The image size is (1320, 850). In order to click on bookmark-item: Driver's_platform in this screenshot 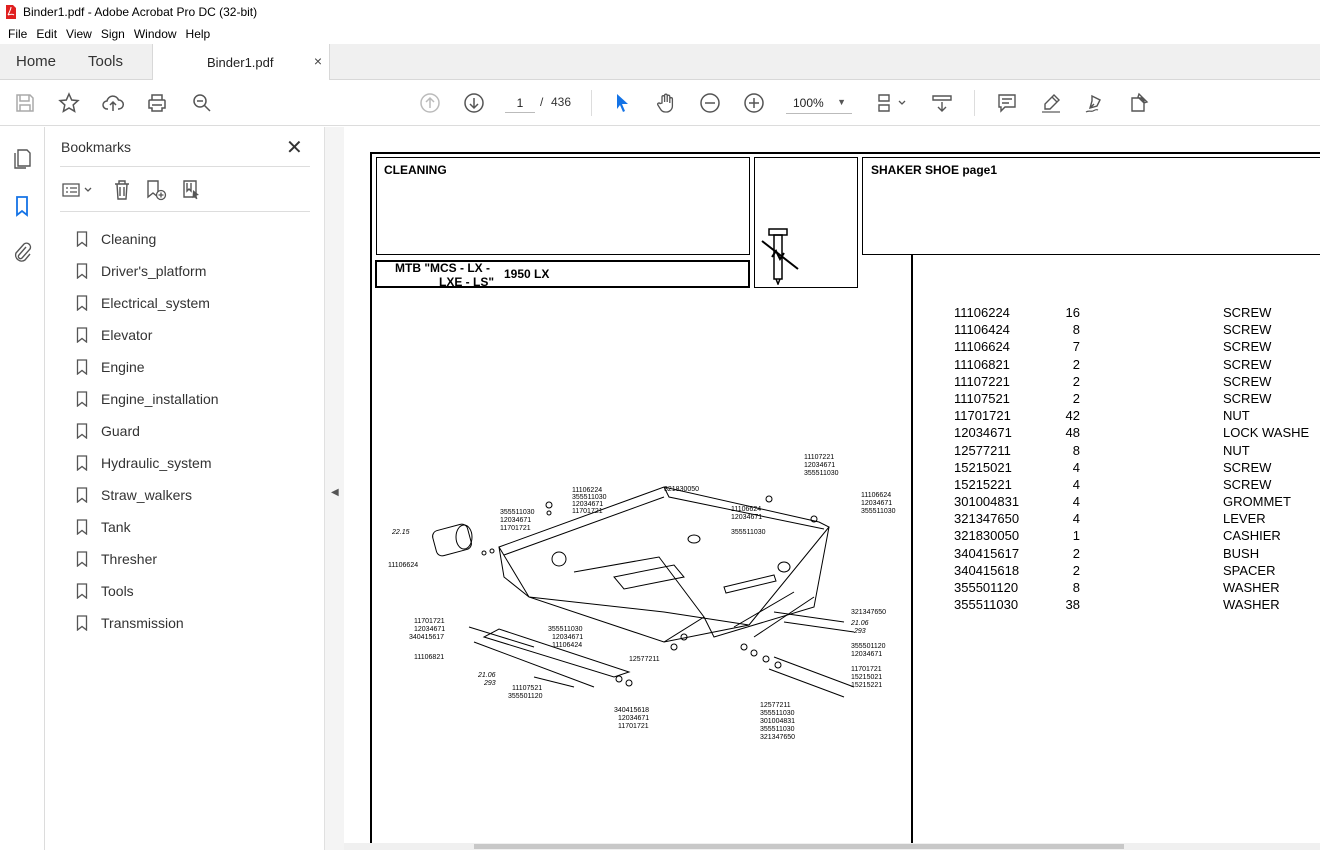, I will do `click(196, 271)`.